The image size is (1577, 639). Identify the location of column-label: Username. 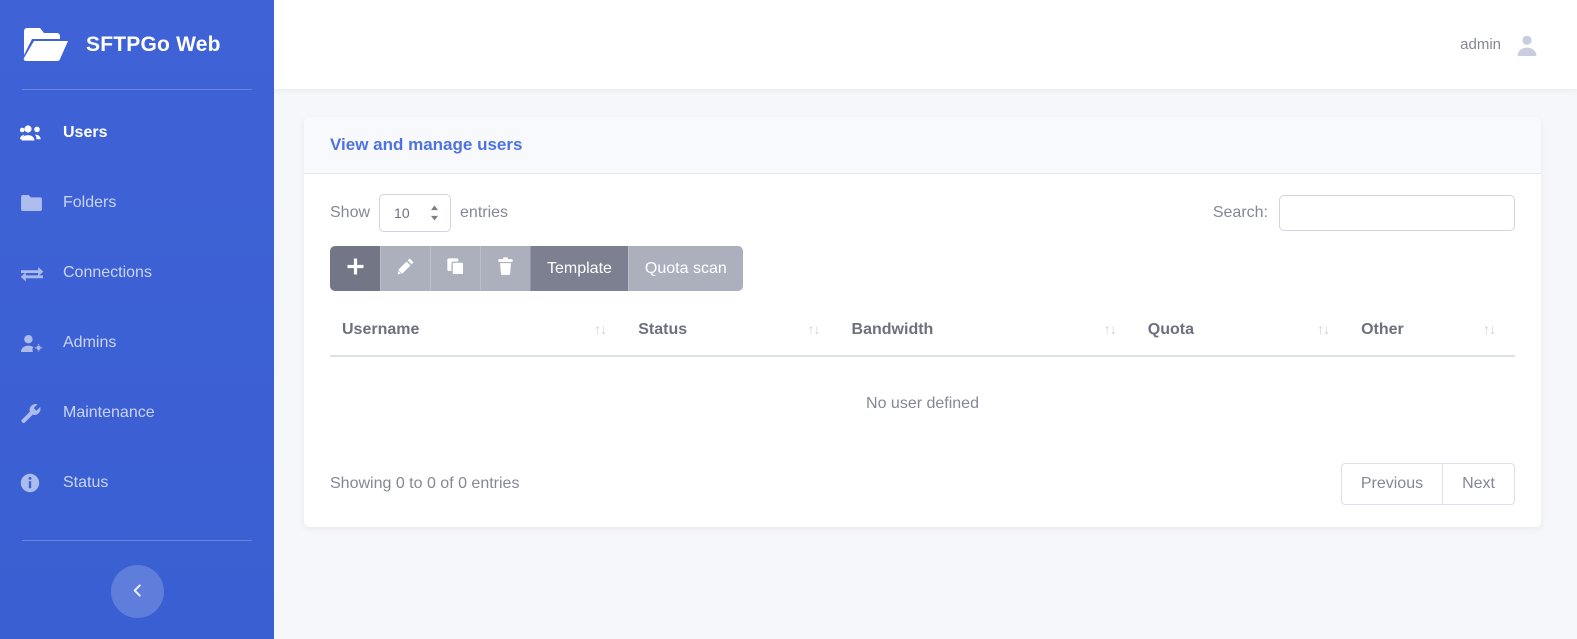
(381, 329).